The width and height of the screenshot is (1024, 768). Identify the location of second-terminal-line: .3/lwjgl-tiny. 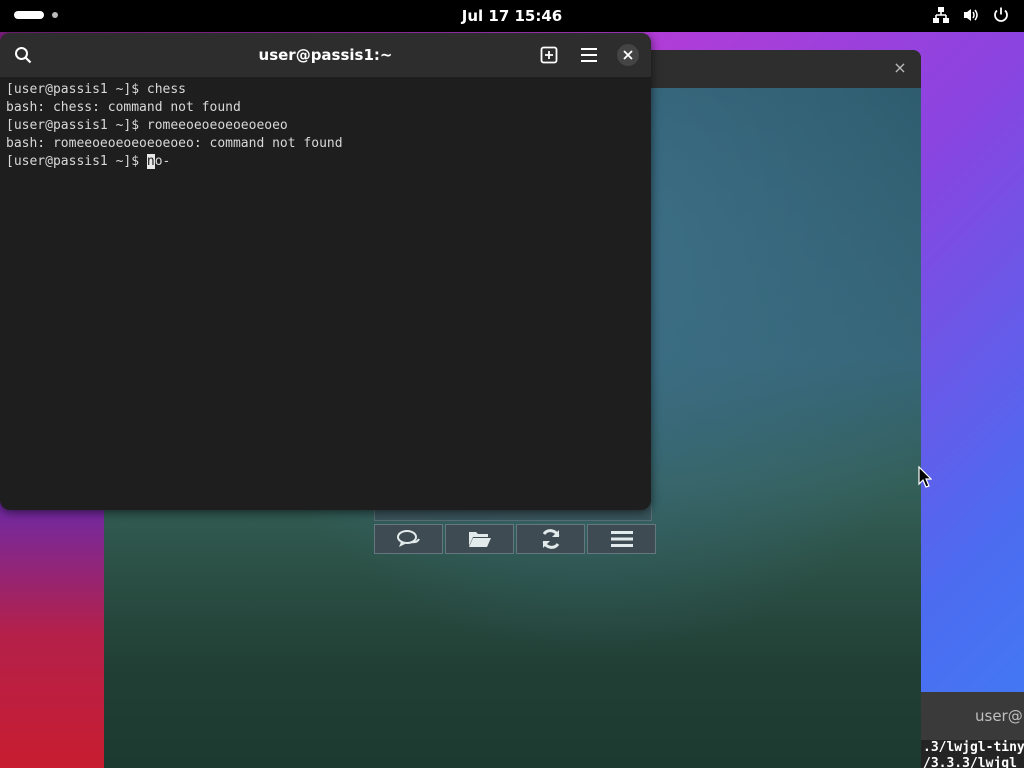
(973, 747).